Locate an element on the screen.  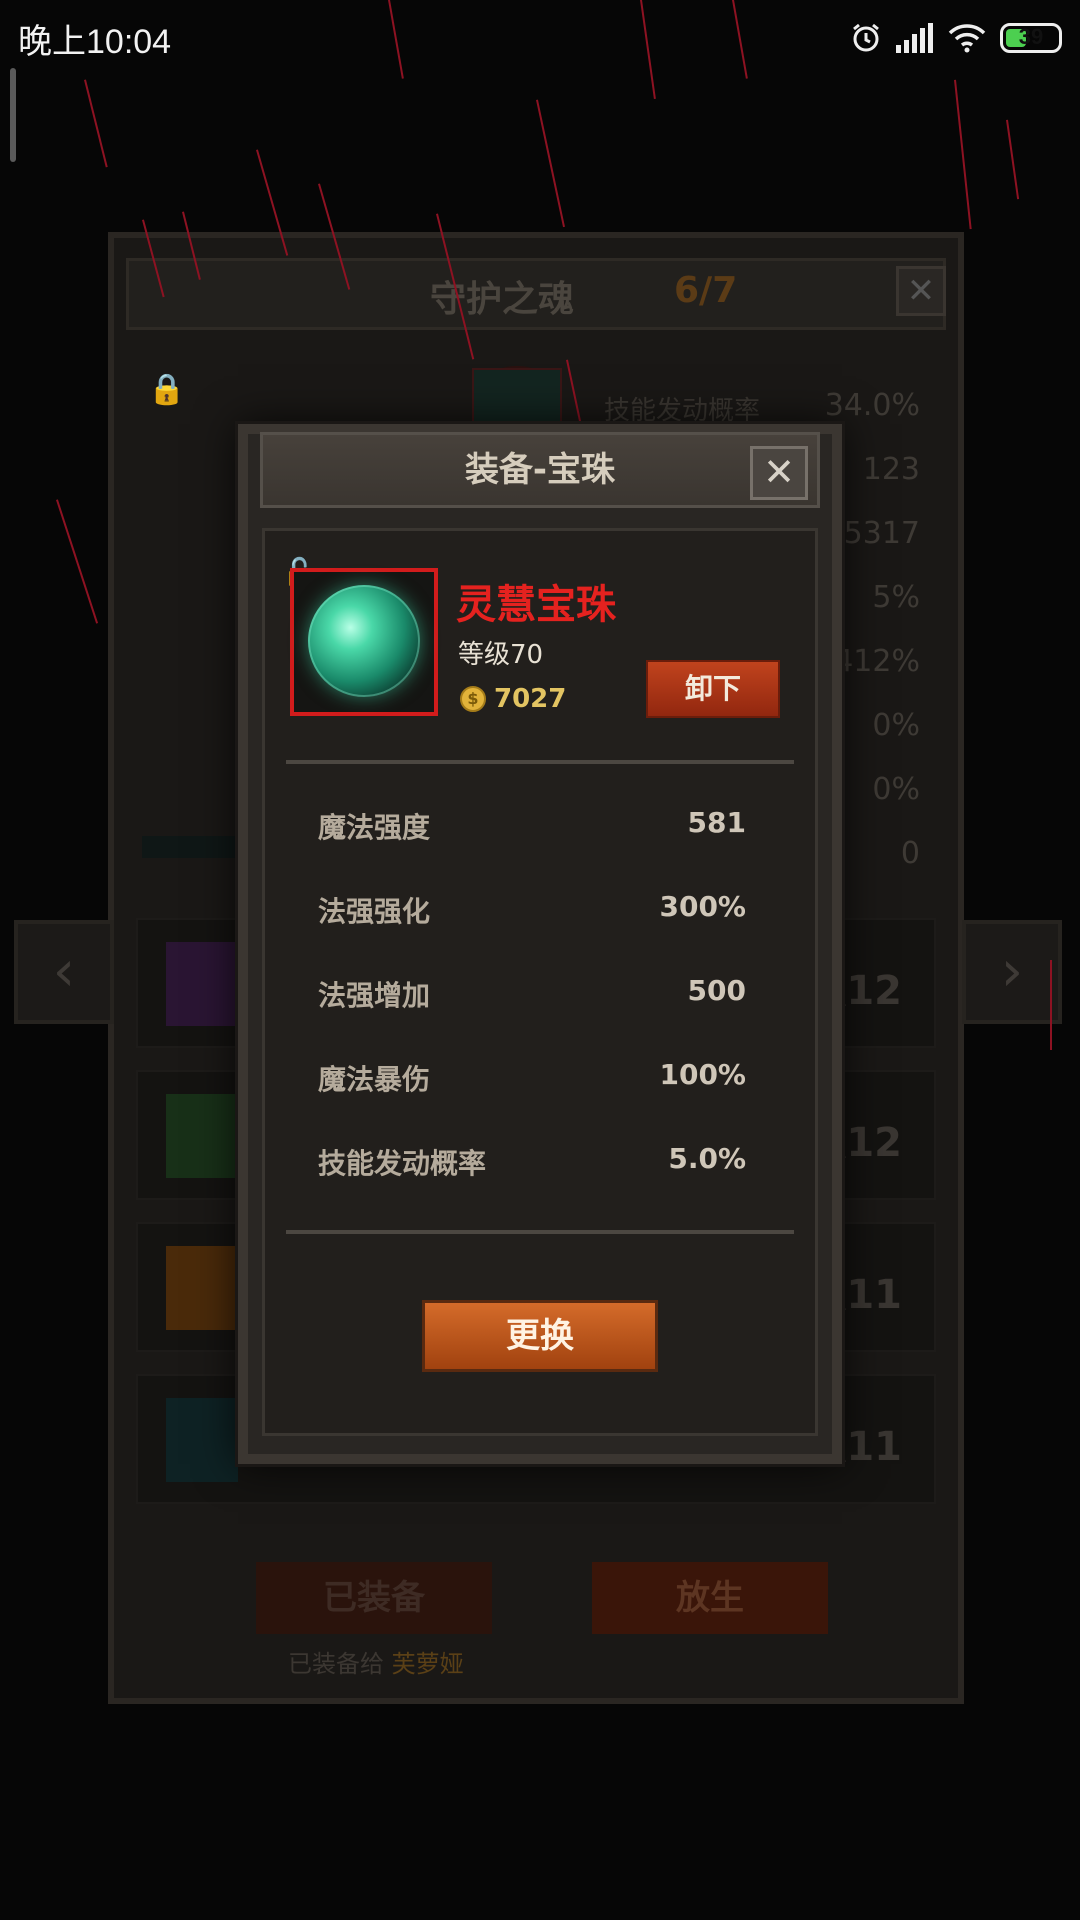
coin-icon: $ is located at coordinates (473, 699).